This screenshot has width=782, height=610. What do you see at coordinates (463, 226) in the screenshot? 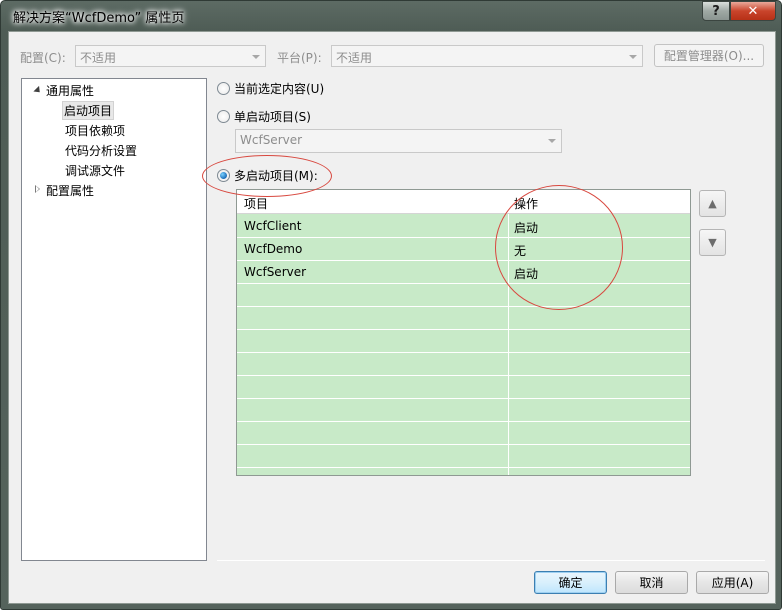
I see `table-row: WcfClient 启动` at bounding box center [463, 226].